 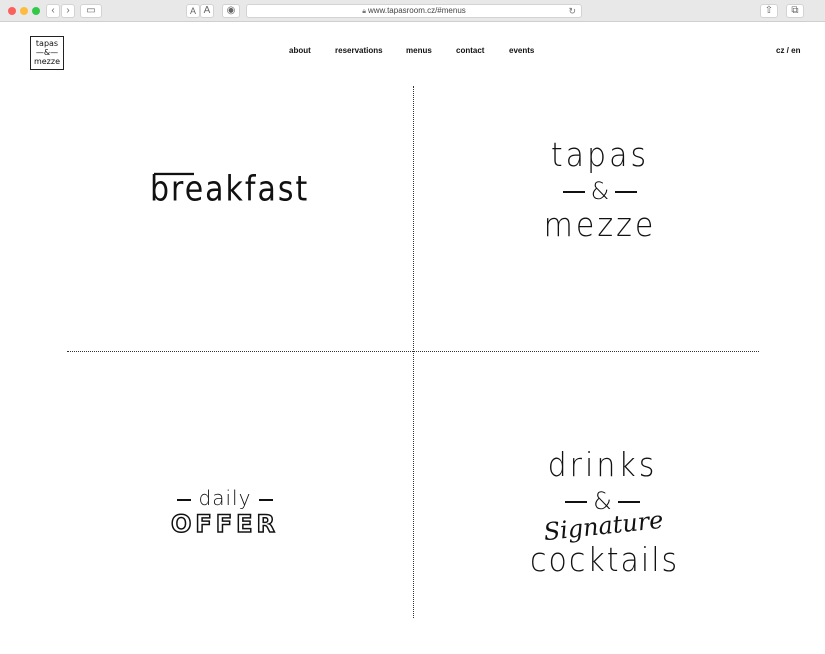 I want to click on menu-tile-tapas-mezze: tapas & mezze, so click(x=600, y=191).